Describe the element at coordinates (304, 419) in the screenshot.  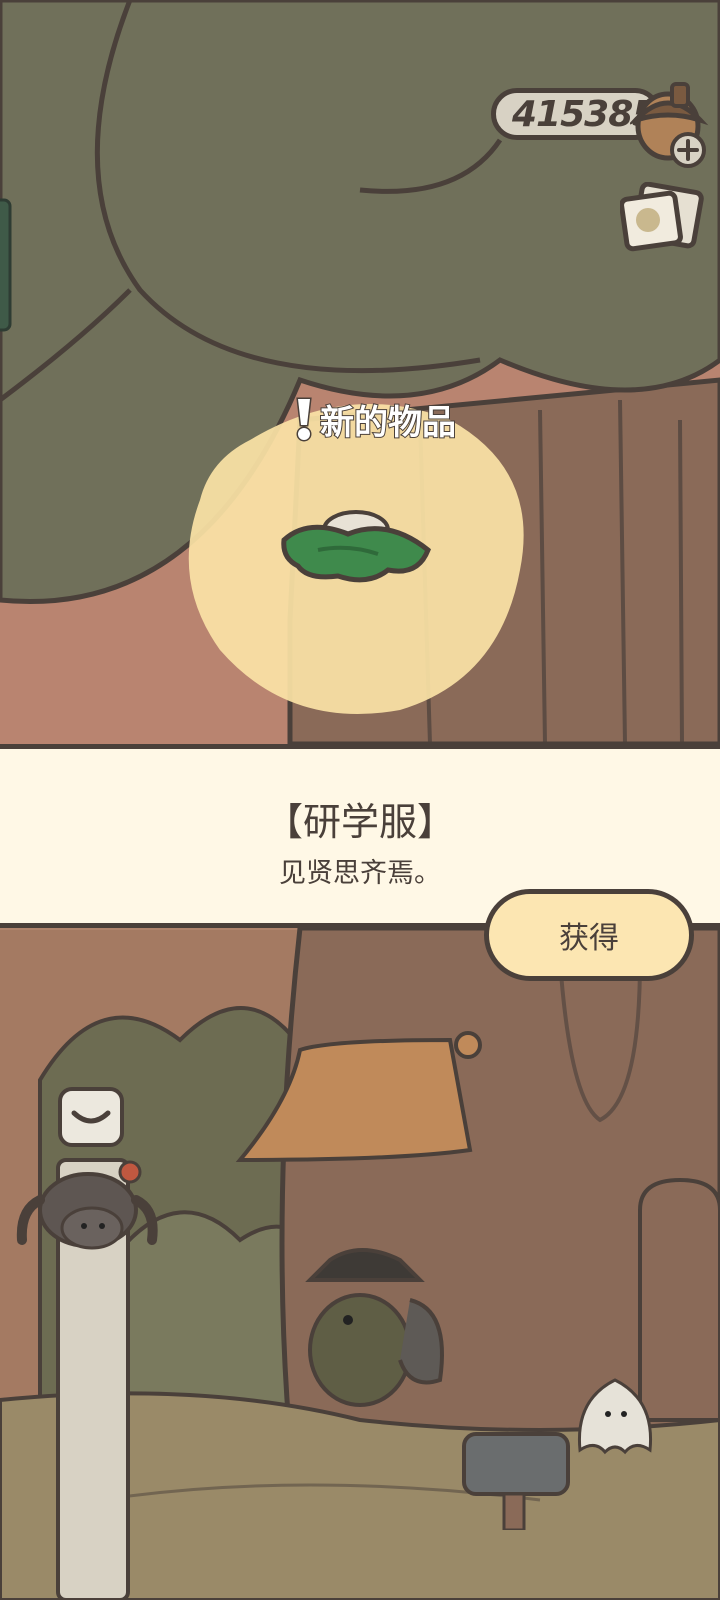
I see `exclamation-icon` at that location.